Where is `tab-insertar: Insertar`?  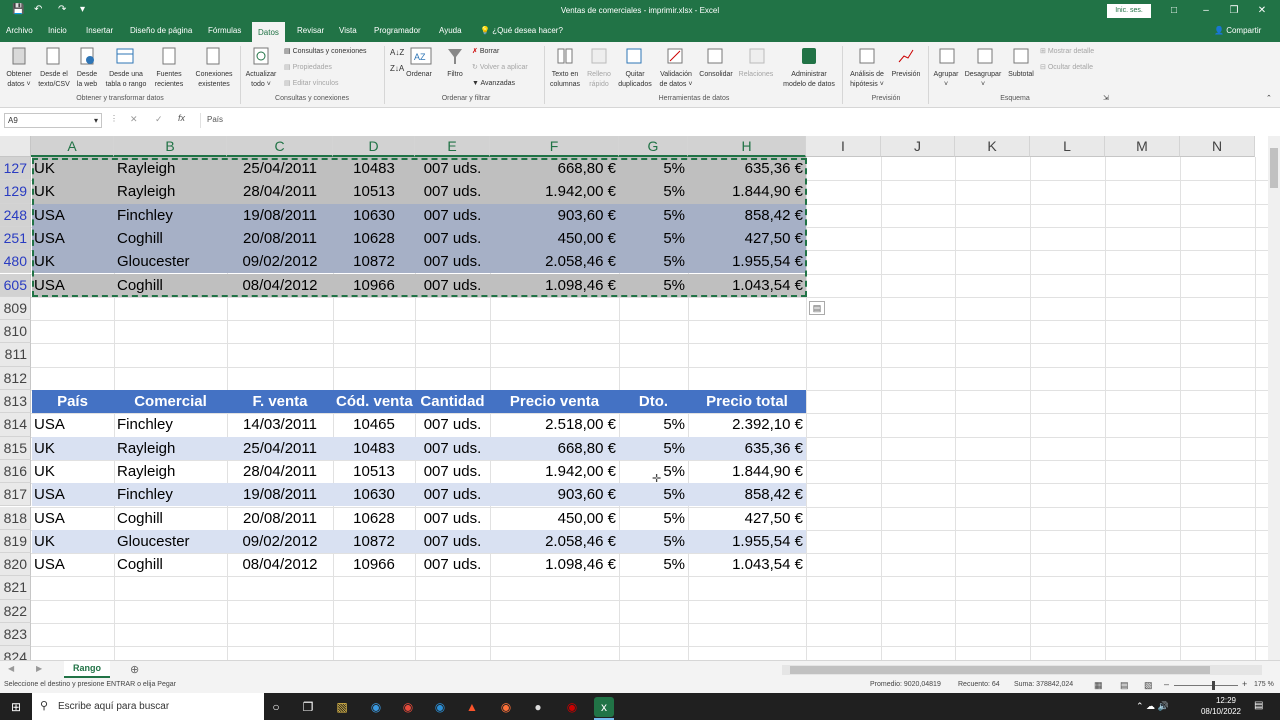 tab-insertar: Insertar is located at coordinates (99, 30).